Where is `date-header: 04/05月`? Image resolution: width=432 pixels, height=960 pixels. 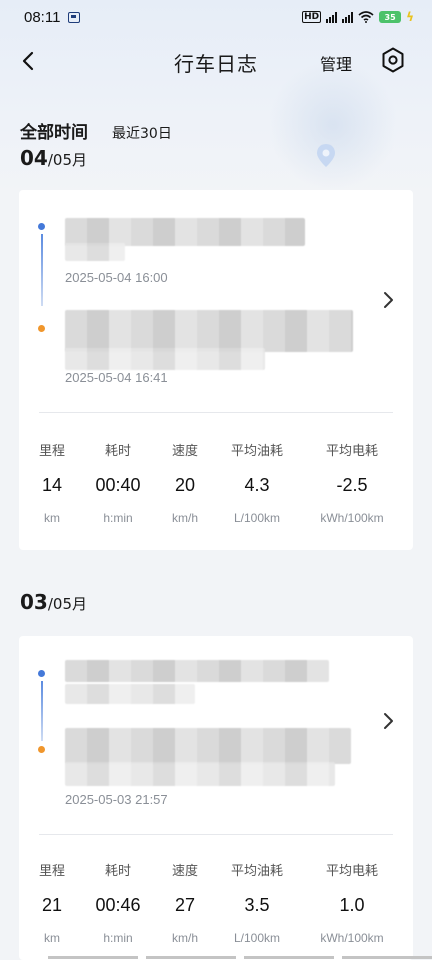
date-header: 04/05月 is located at coordinates (53, 158).